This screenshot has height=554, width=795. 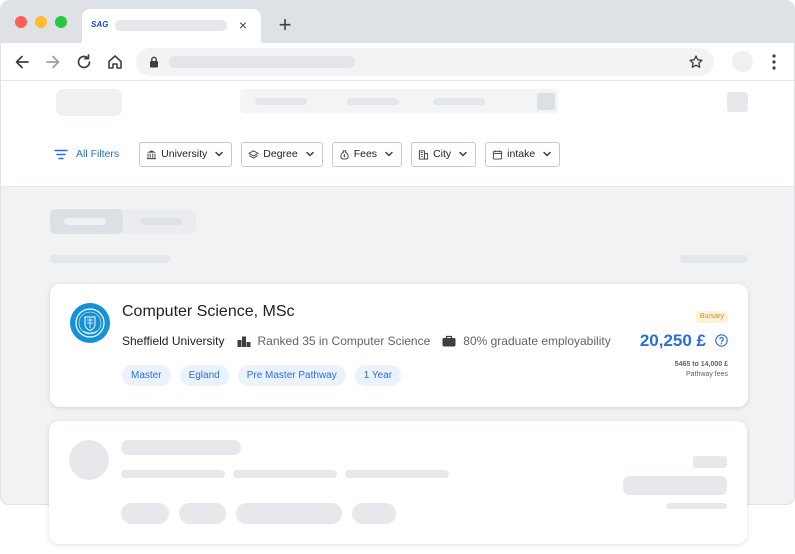 I want to click on filter-city: City, so click(x=444, y=154).